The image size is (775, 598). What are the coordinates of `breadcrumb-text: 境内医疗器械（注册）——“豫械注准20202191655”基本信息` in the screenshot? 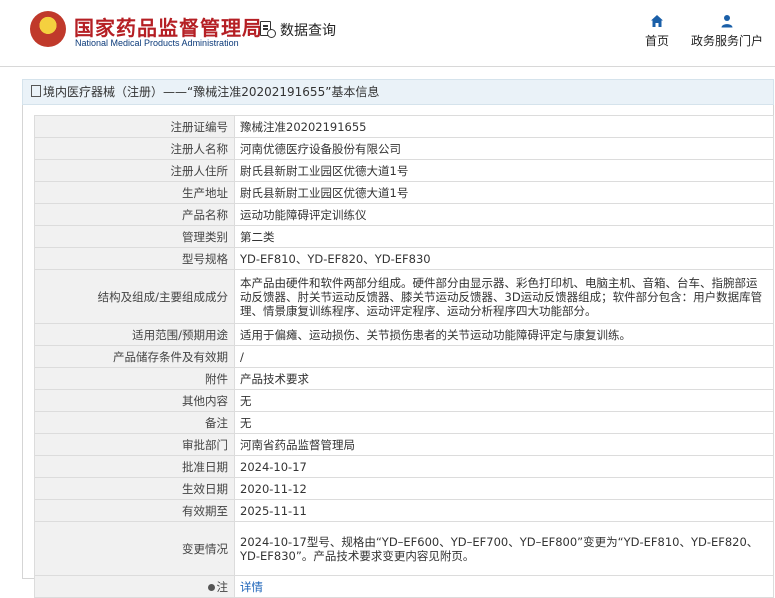 It's located at (211, 92).